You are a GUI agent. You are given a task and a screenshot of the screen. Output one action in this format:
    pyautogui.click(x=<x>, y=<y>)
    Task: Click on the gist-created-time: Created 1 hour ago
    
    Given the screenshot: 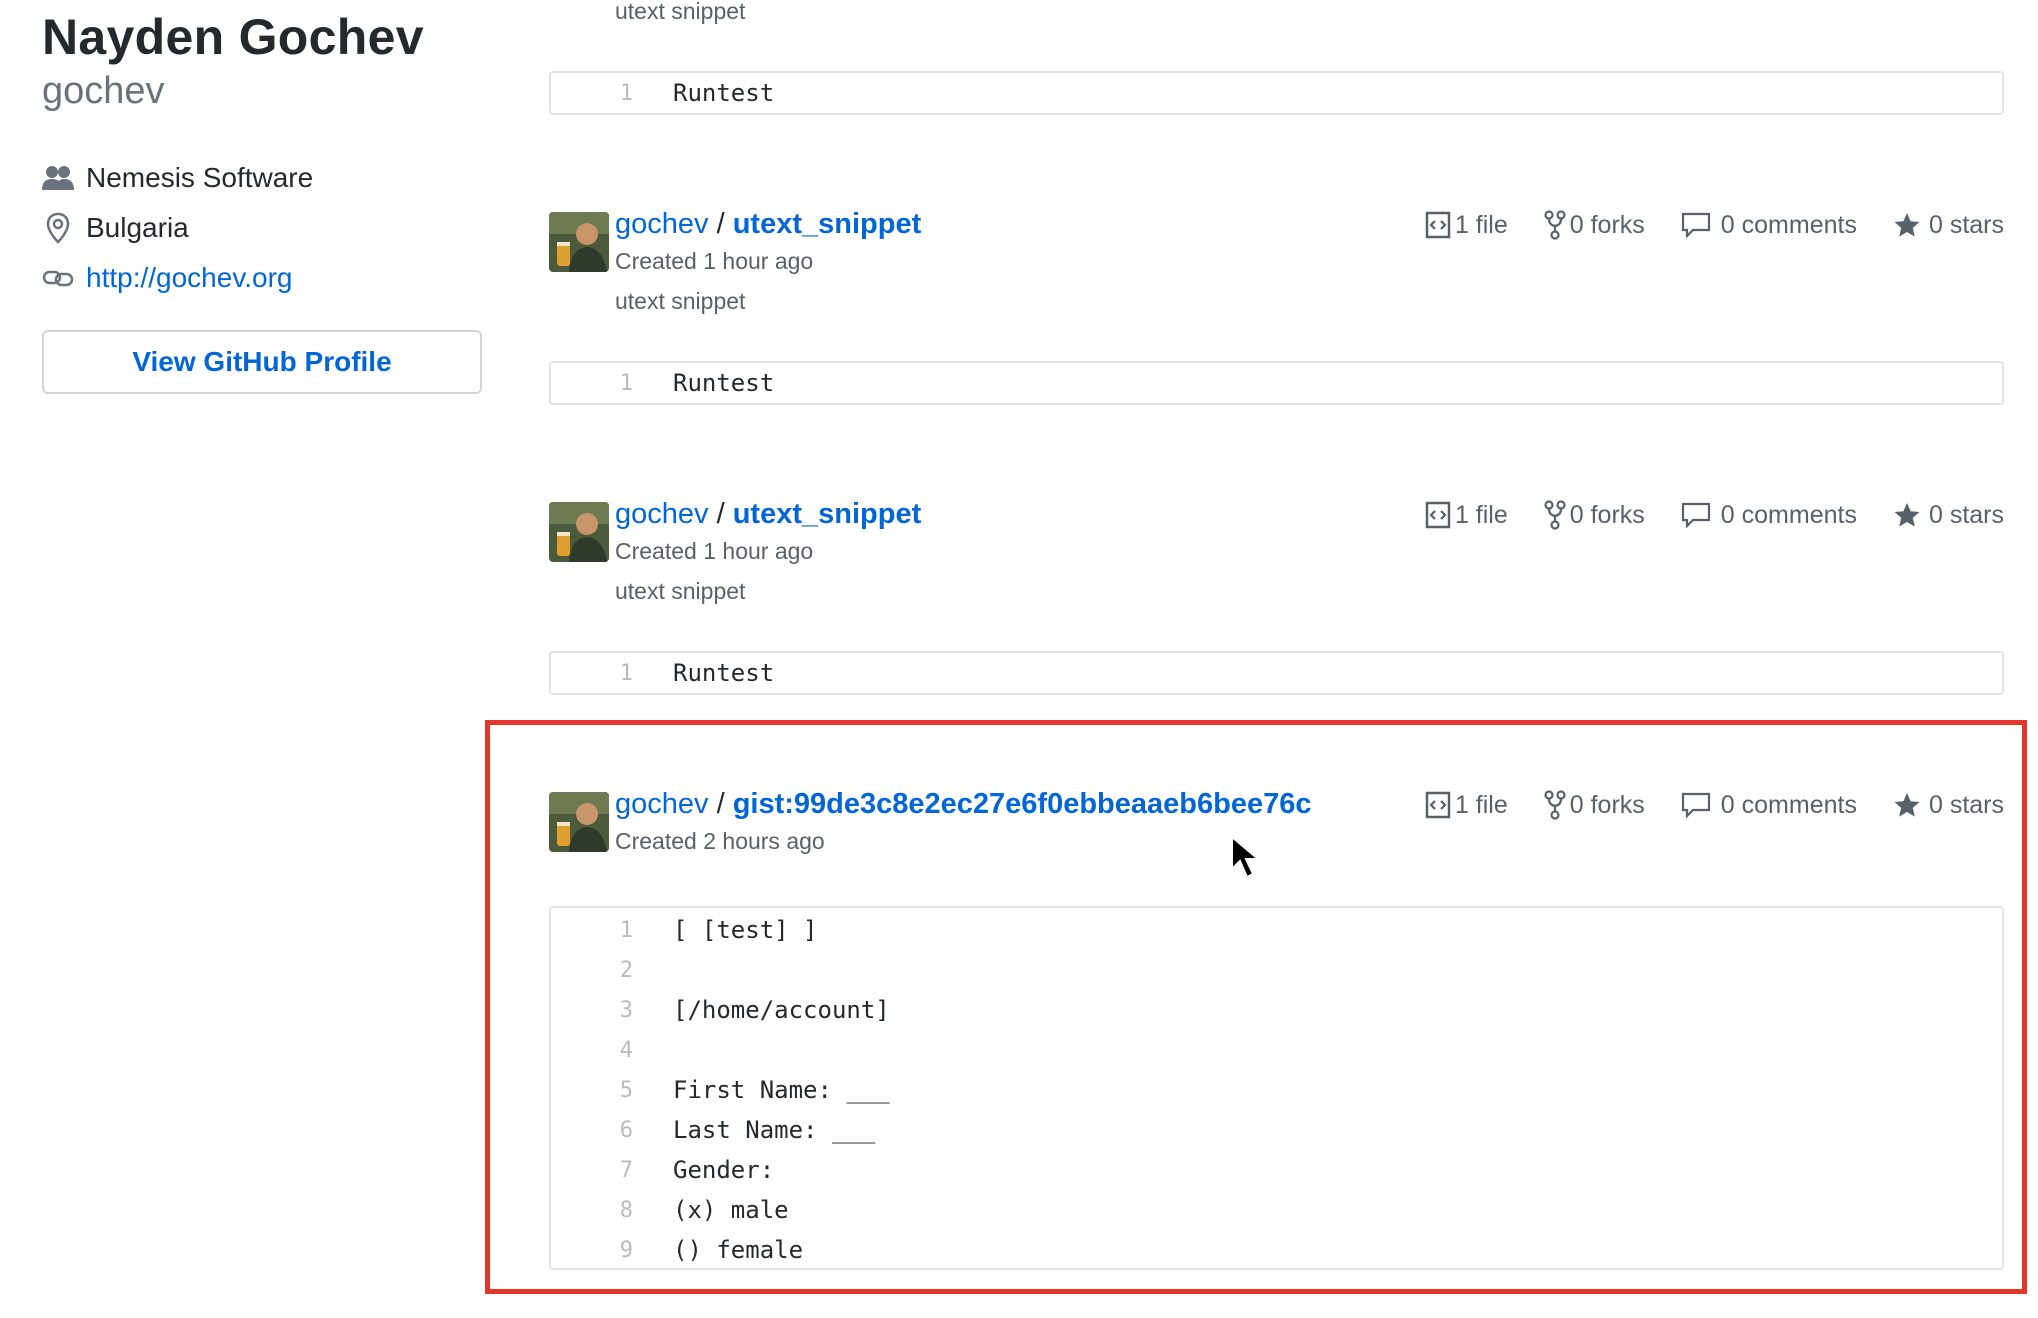 What is the action you would take?
    pyautogui.click(x=714, y=551)
    